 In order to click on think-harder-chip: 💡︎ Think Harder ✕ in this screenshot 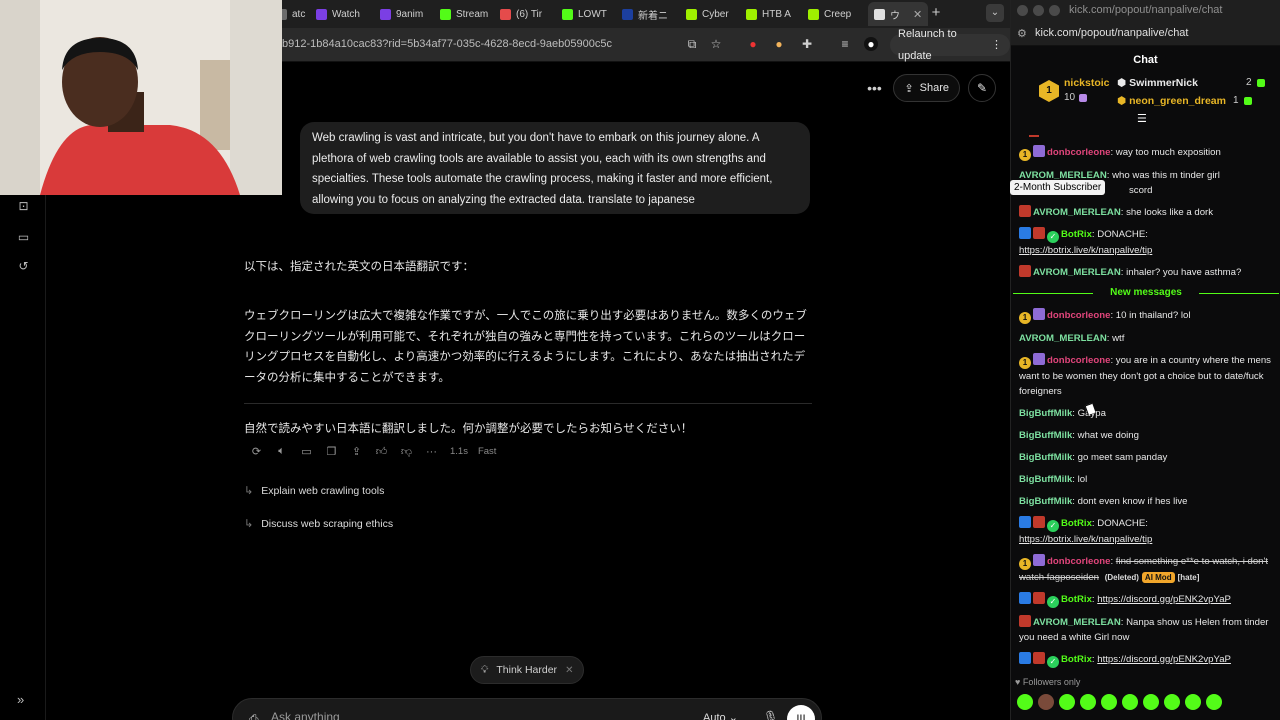, I will do `click(527, 670)`.